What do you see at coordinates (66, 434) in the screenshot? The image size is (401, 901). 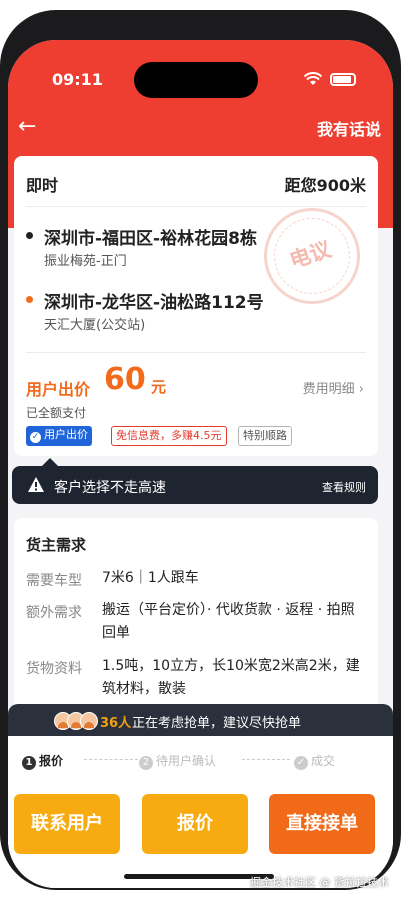 I see `tag-user-price-label: 用户出价` at bounding box center [66, 434].